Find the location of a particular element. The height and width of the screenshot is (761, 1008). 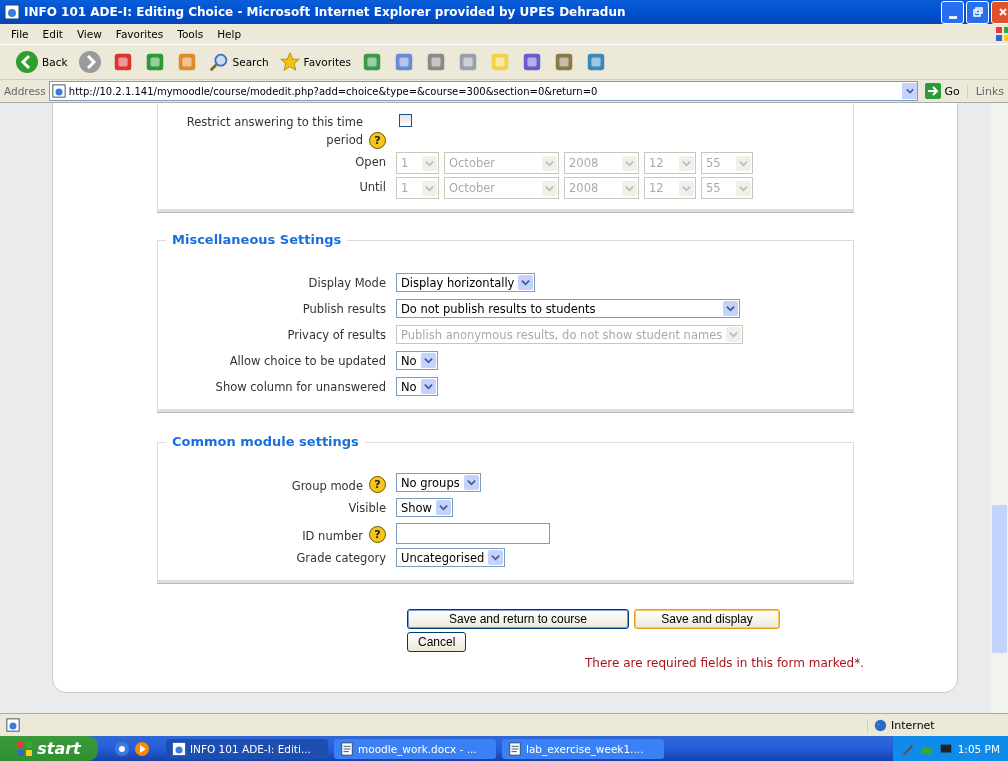

menu-item: Tools is located at coordinates (190, 34).